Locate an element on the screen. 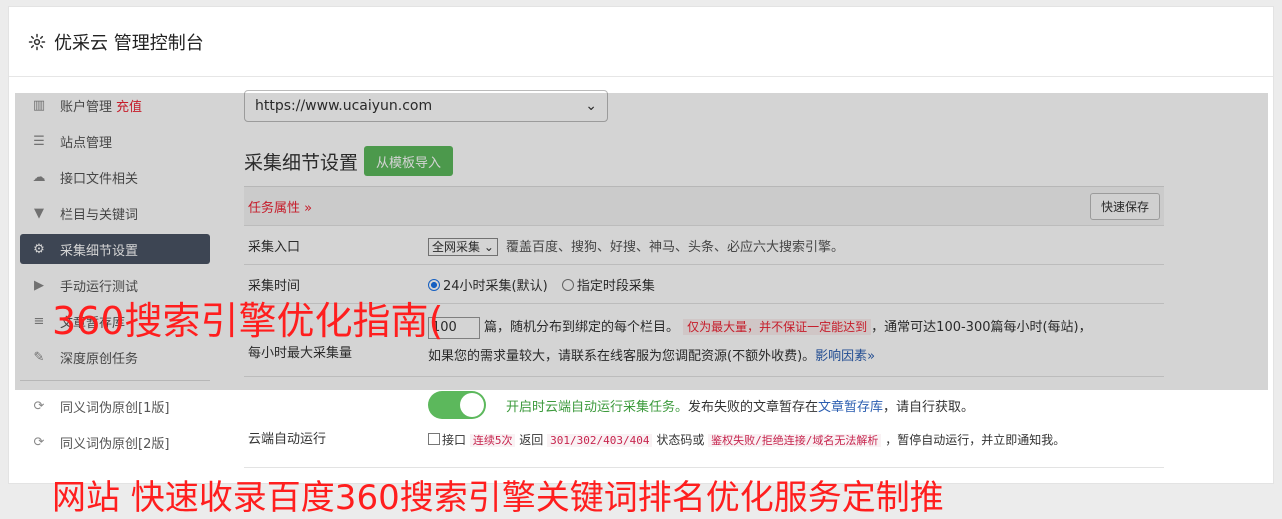 The image size is (1282, 519). entry-row: 采集入口 全网采集 ⌄ 覆盖百度、搜狗、好搜、神马、头条、必应六大搜索引擎。 is located at coordinates (704, 245).